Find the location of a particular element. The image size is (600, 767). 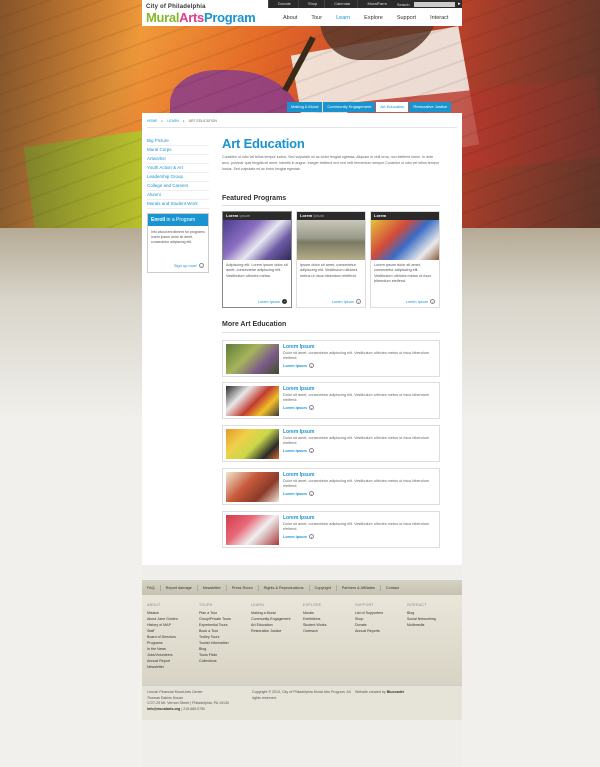

footer-link: Annual Reports is located at coordinates (381, 631).